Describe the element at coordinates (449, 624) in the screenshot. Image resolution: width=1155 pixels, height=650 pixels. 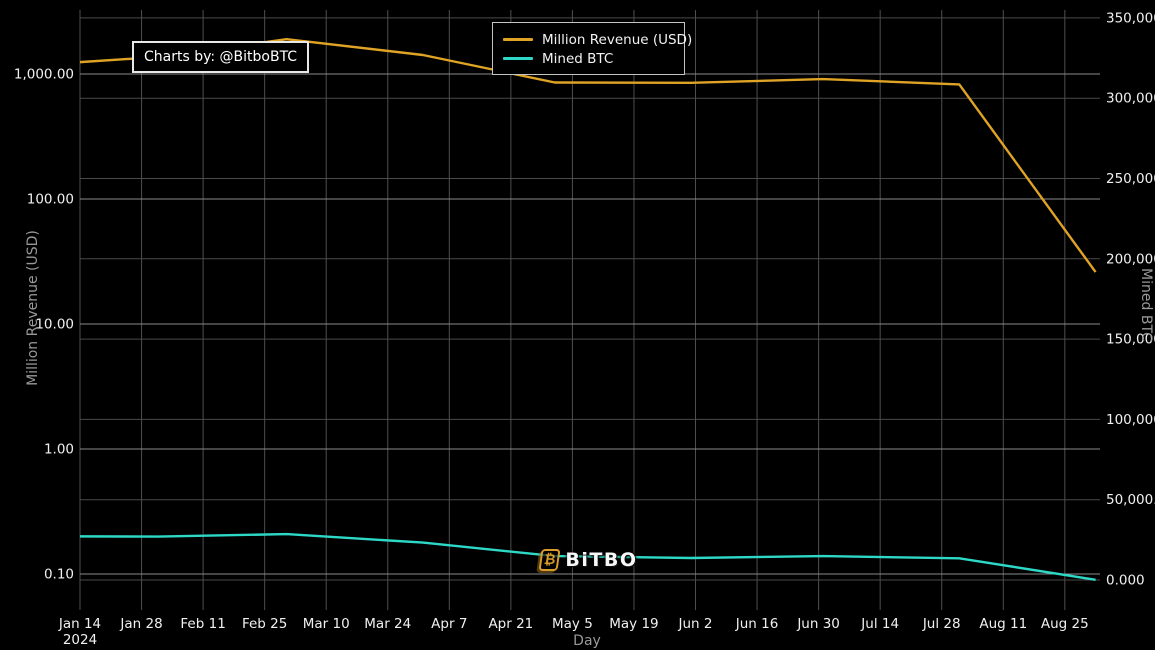
I see `date-tick-label: Apr 7` at that location.